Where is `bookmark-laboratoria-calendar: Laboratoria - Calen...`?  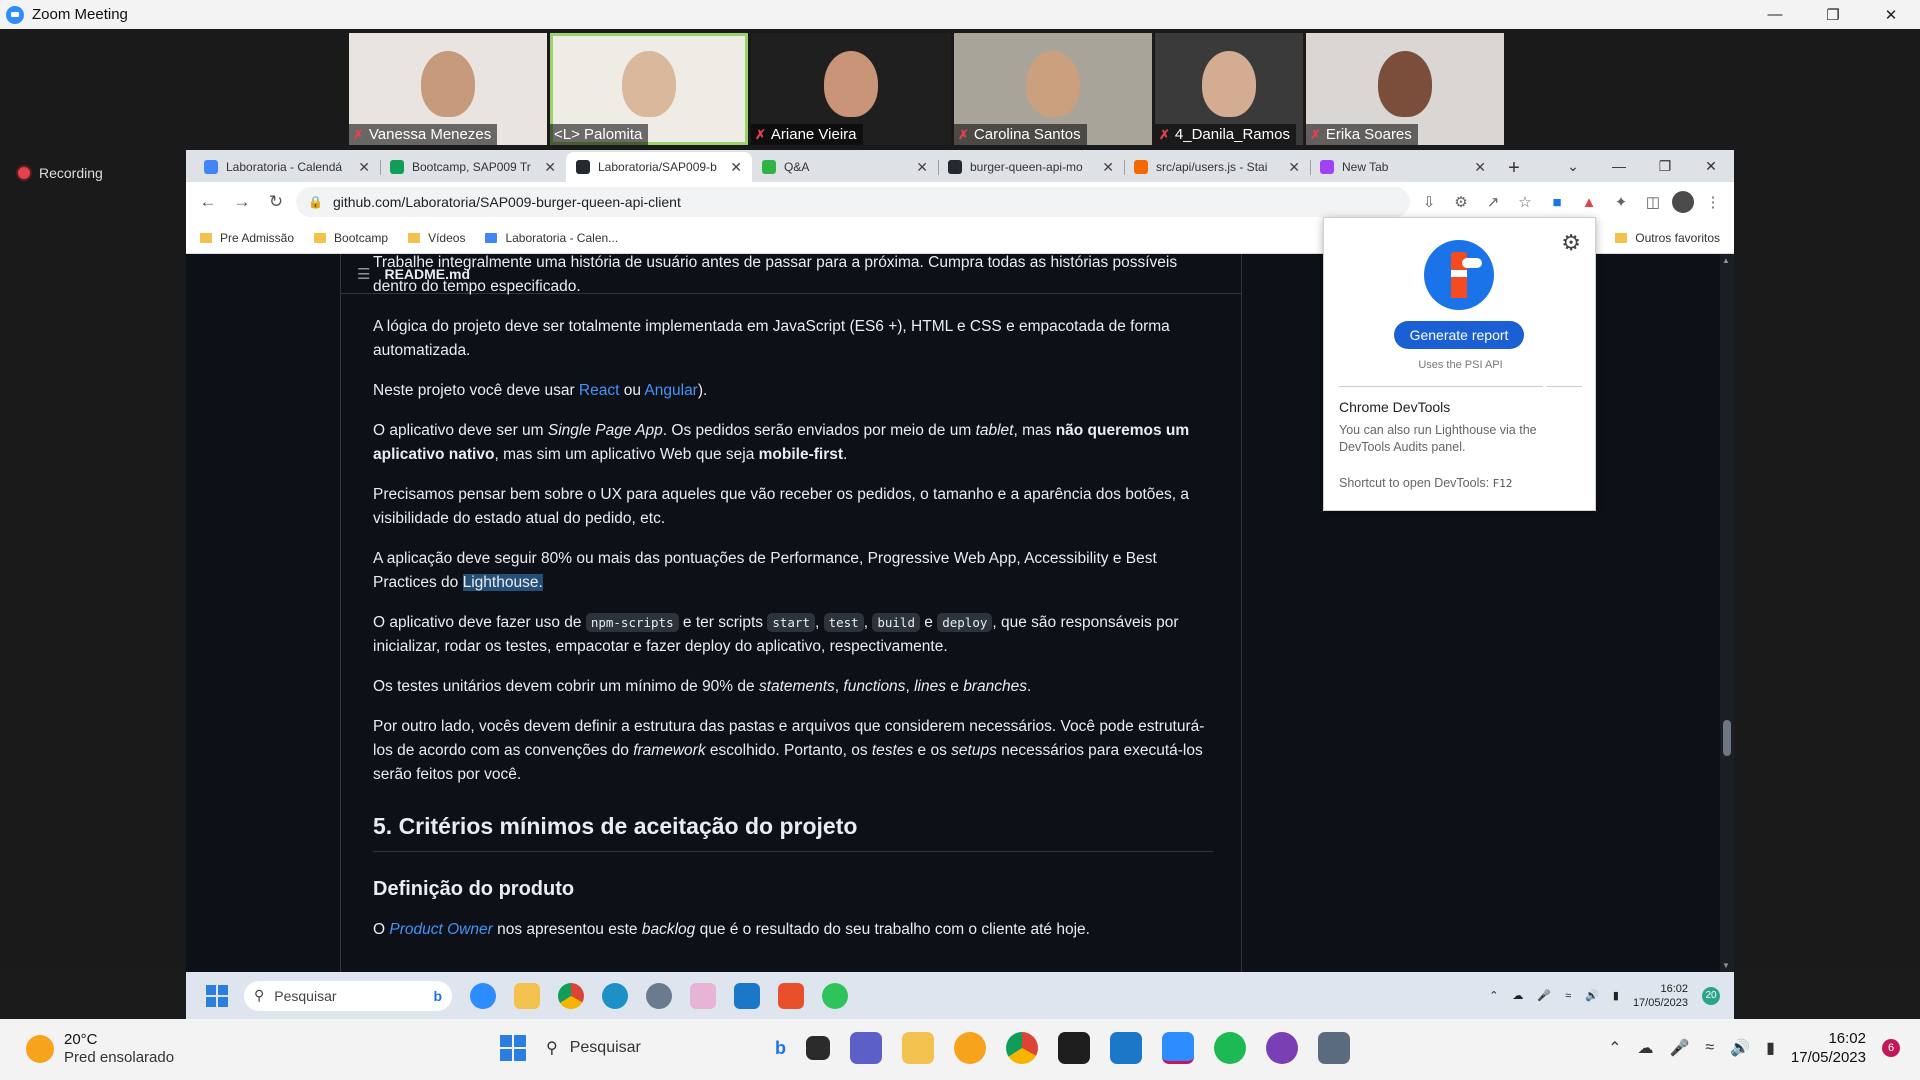 bookmark-laboratoria-calendar: Laboratoria - Calen... is located at coordinates (551, 238).